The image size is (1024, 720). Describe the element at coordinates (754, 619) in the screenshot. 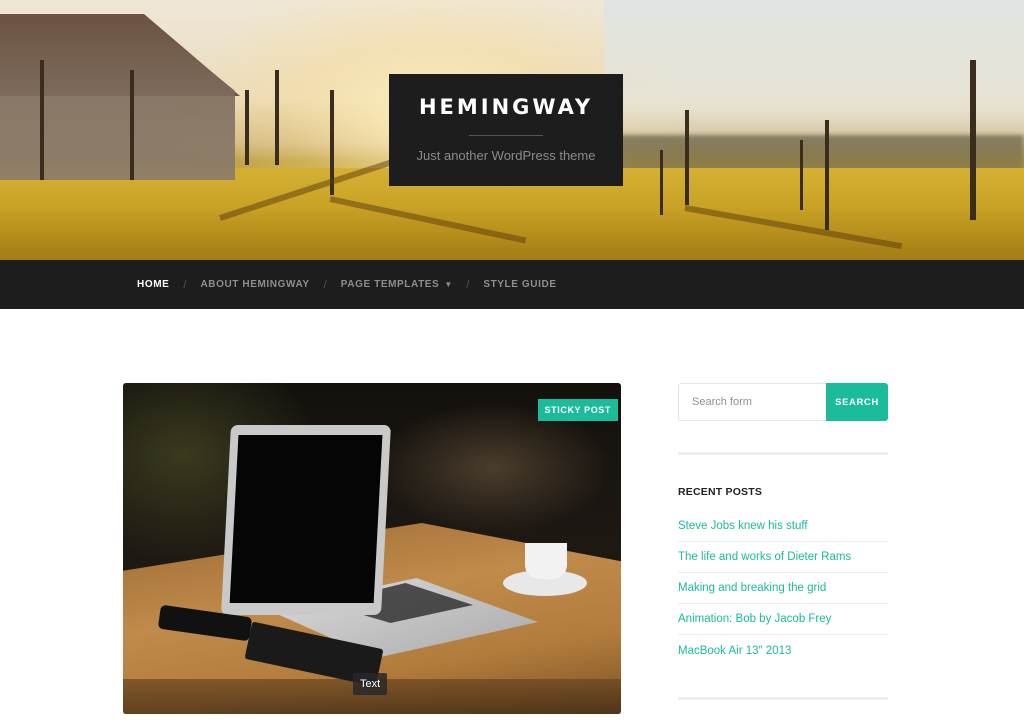

I see `recent-post-link: Animation: Bob by Jacob Frey` at that location.